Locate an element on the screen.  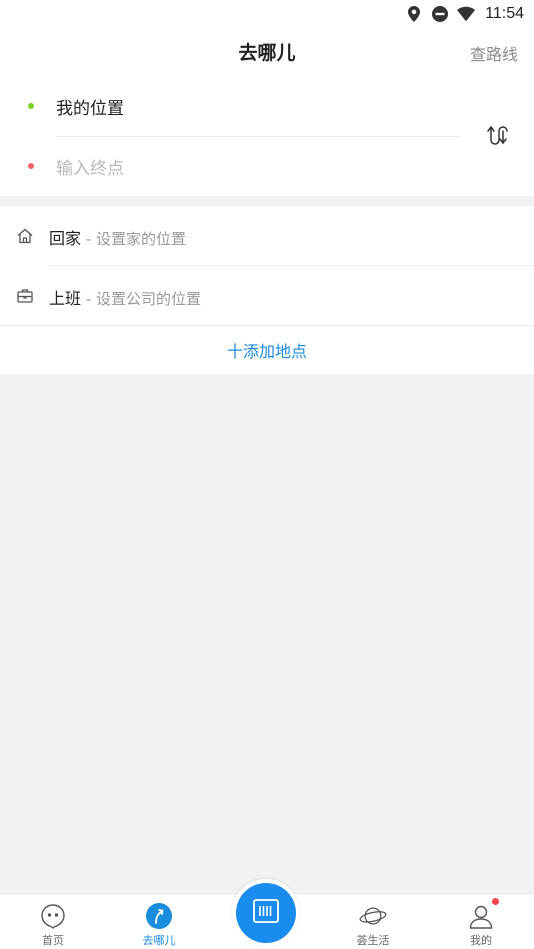
nav-life-label: 荟生活 is located at coordinates (373, 940).